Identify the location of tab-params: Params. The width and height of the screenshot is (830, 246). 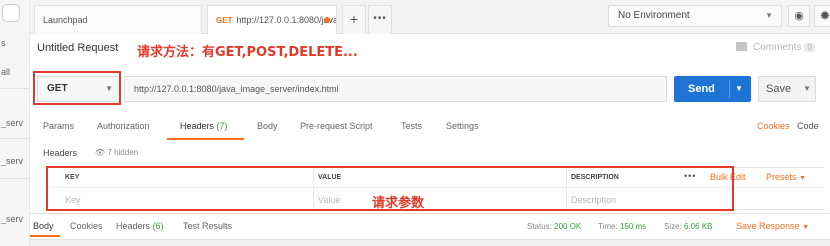
(58, 126).